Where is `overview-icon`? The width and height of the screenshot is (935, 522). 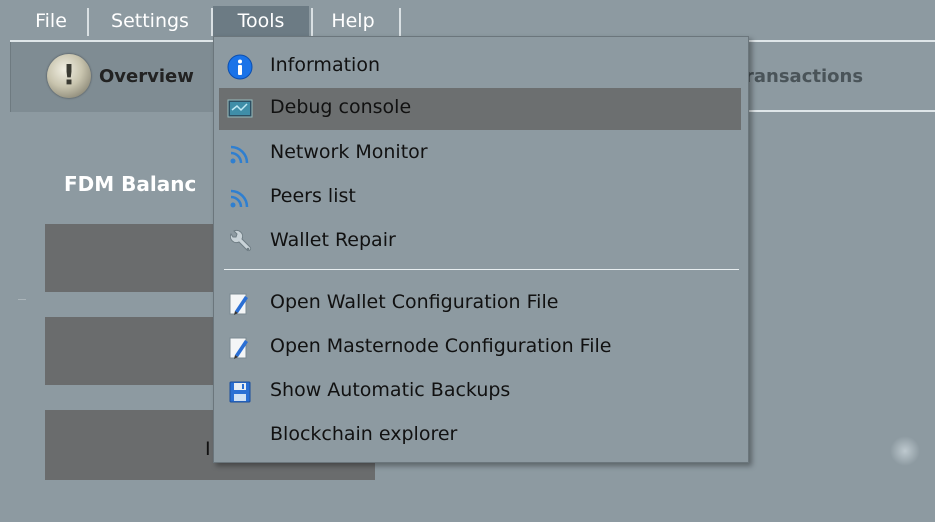 overview-icon is located at coordinates (69, 76).